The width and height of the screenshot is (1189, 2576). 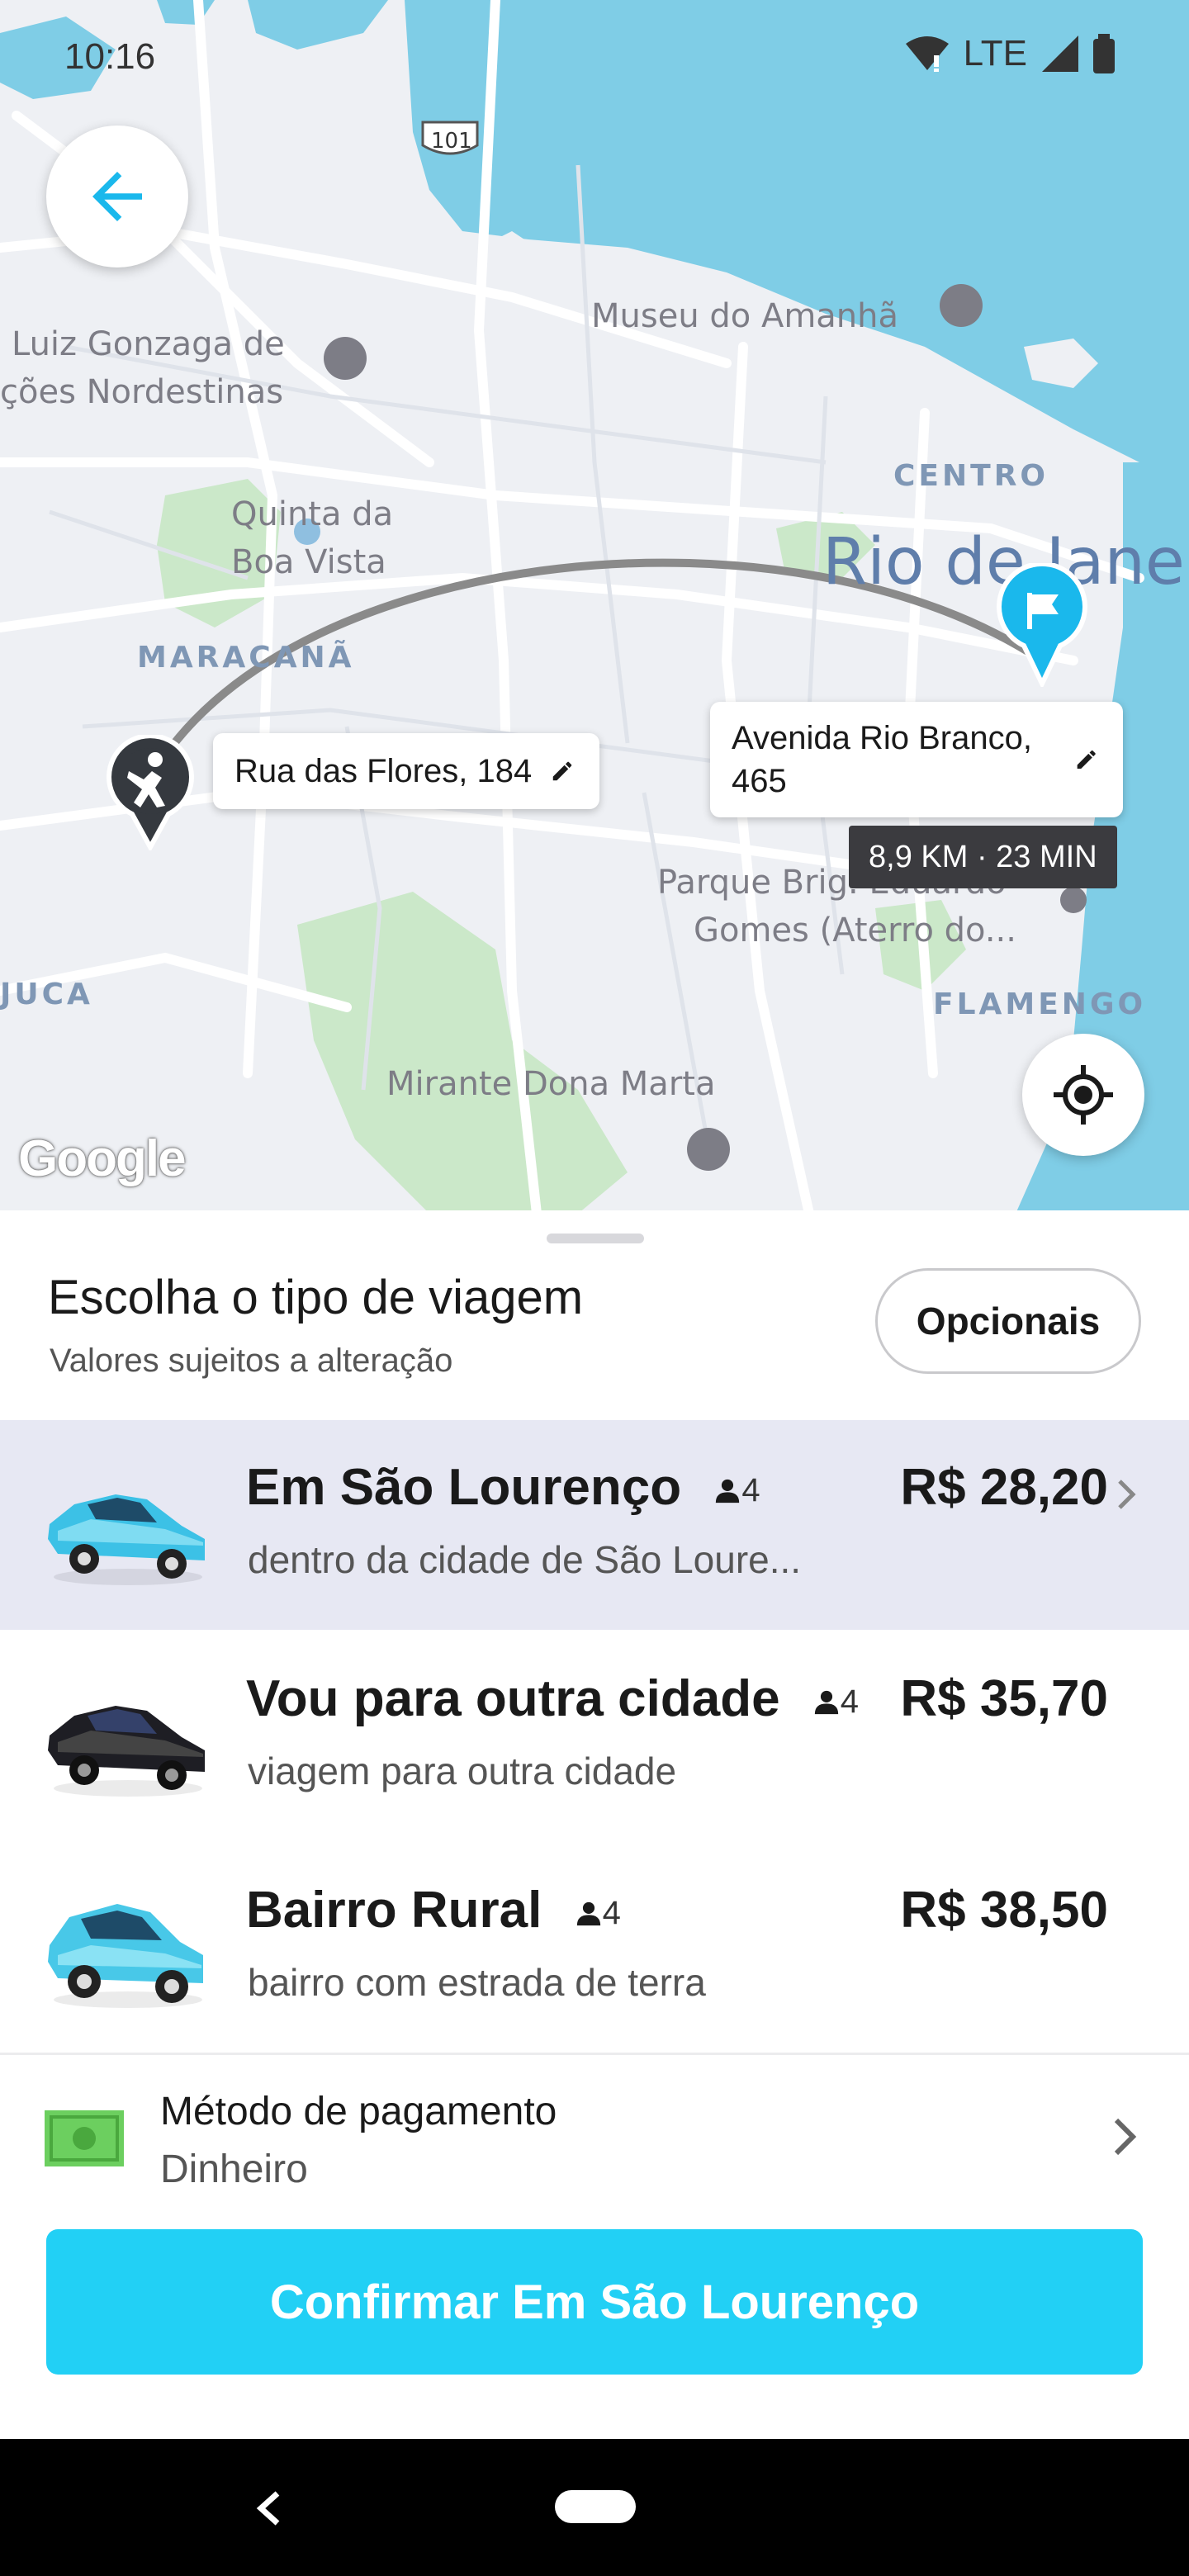 I want to click on sheet-subtitle: Valores sujeitos a alteração, so click(x=251, y=1360).